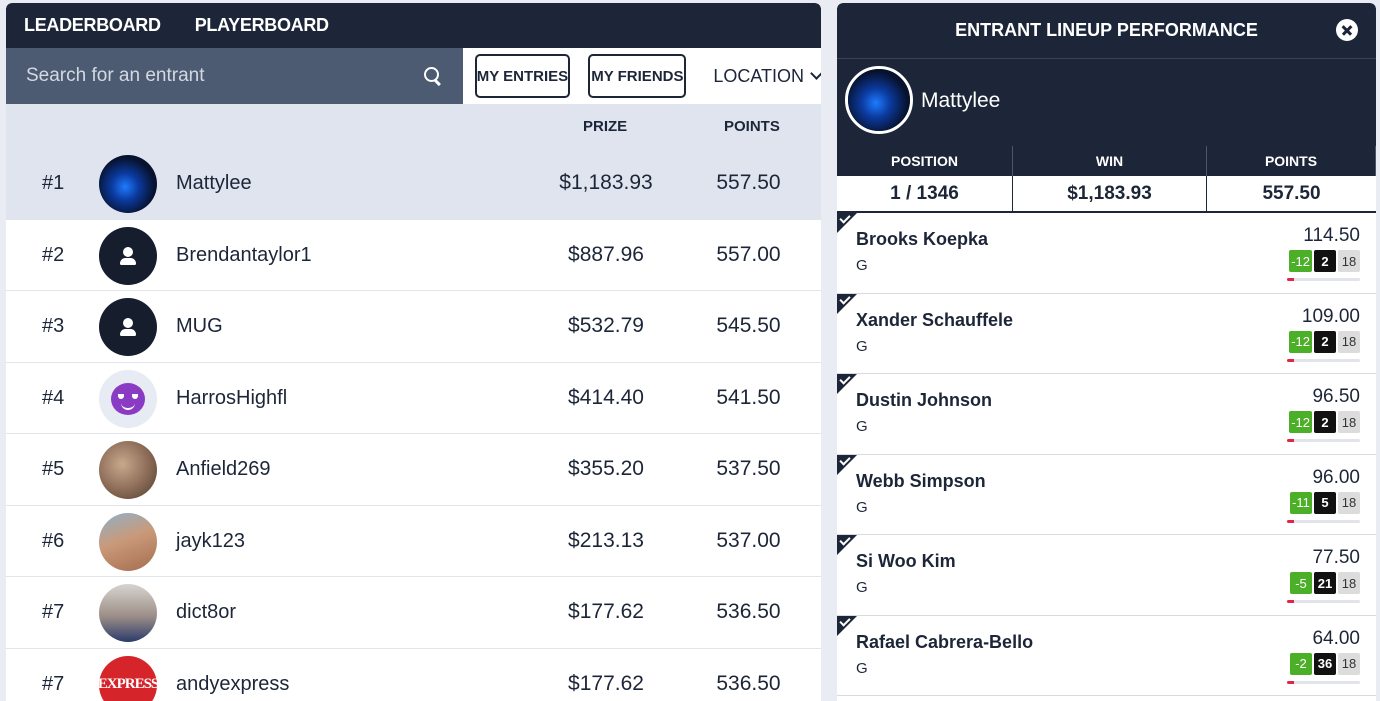 Image resolution: width=1380 pixels, height=701 pixels. What do you see at coordinates (925, 161) in the screenshot?
I see `position-label: POSITION` at bounding box center [925, 161].